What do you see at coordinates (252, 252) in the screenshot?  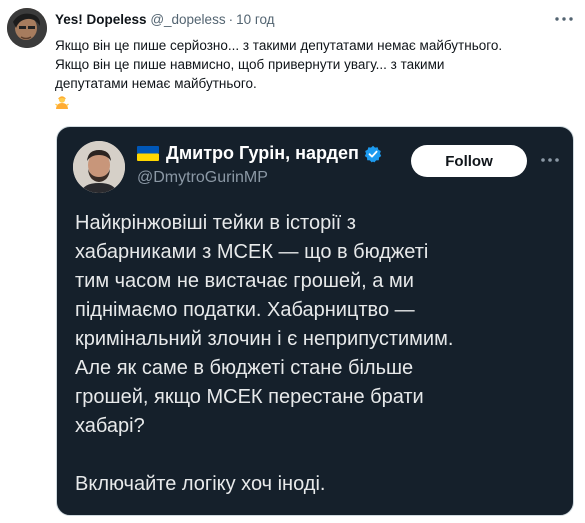 I see `quoted-text-line: хабарниками з МСЕК — що в бюджеті` at bounding box center [252, 252].